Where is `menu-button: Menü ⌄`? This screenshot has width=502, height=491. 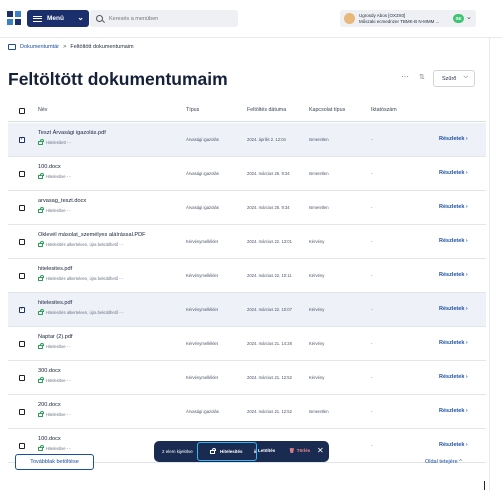 menu-button: Menü ⌄ is located at coordinates (58, 18).